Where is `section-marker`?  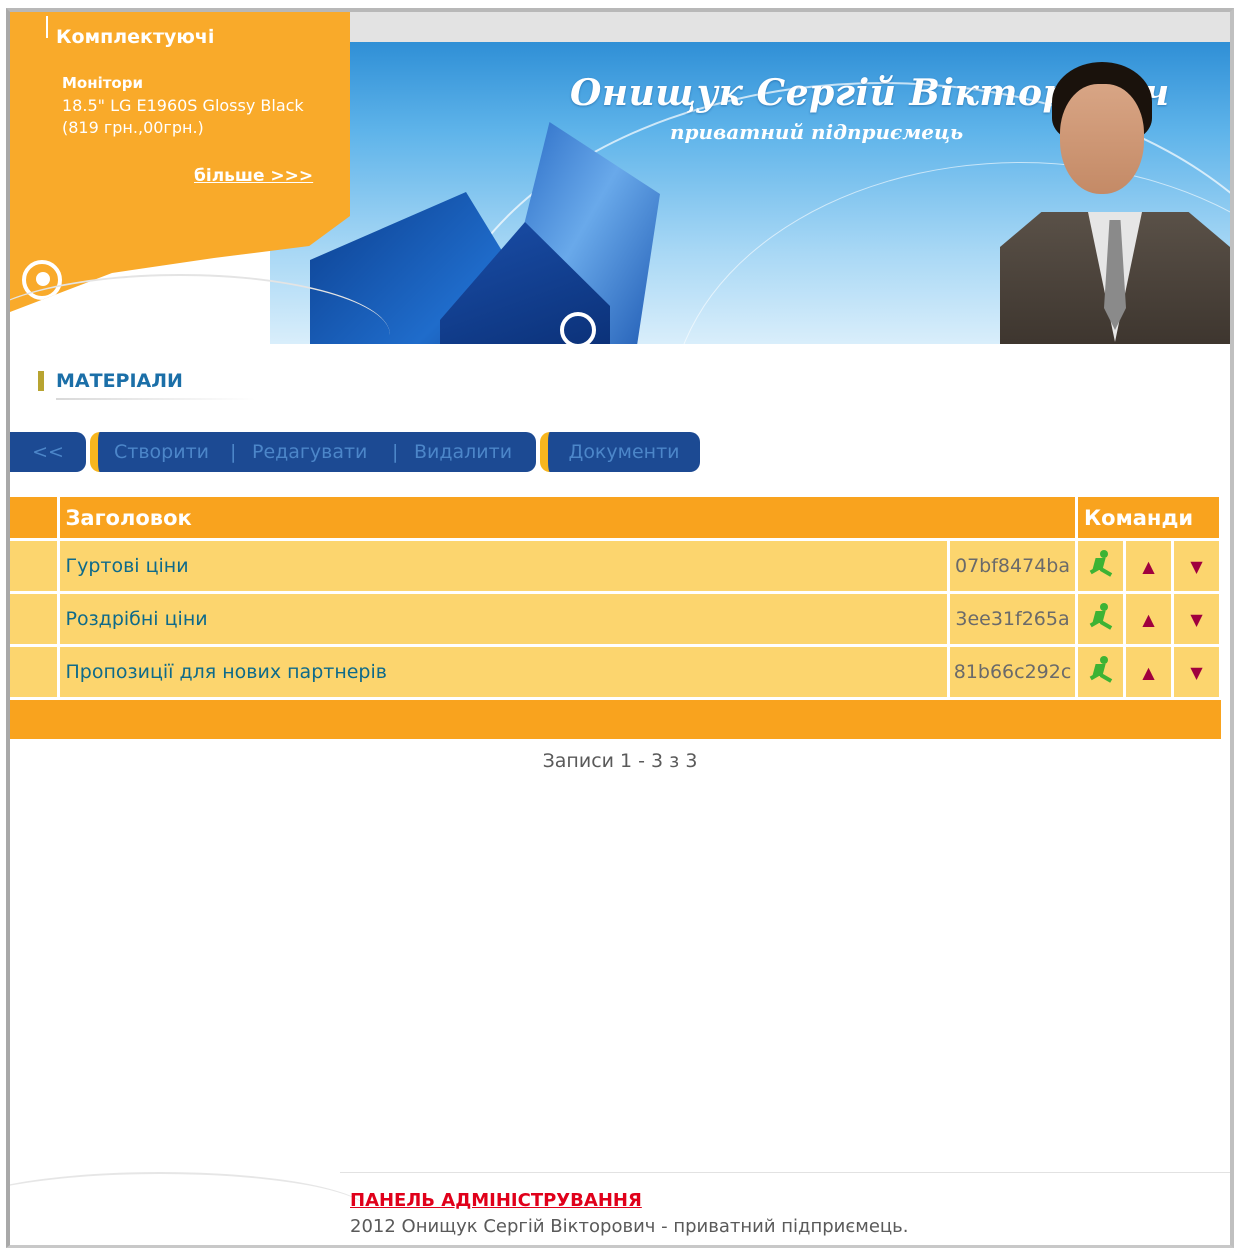
section-marker is located at coordinates (41, 381).